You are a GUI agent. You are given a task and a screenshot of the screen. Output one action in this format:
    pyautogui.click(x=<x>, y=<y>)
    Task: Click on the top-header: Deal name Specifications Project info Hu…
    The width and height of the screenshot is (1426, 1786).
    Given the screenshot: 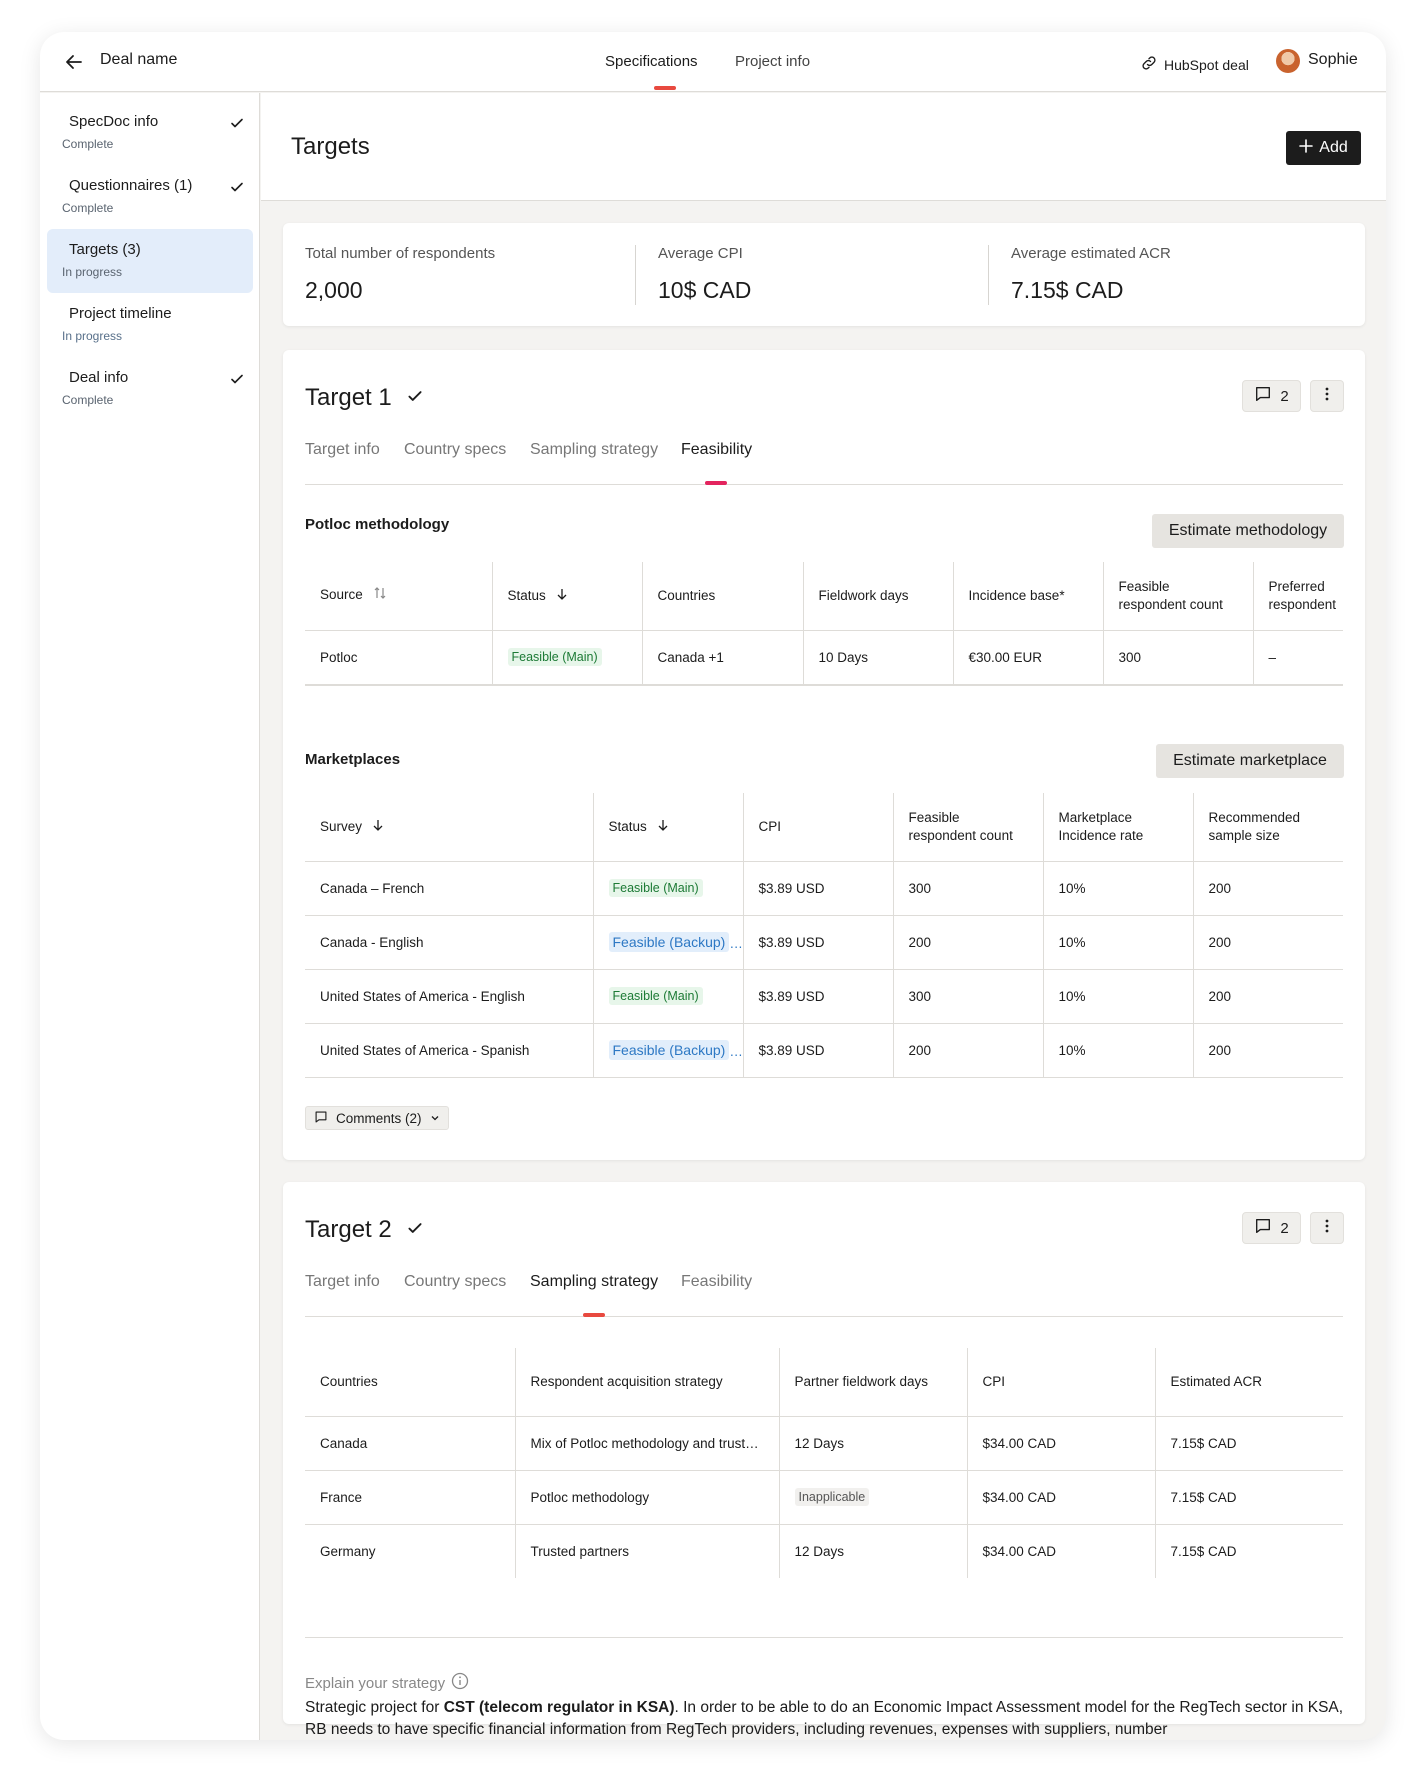 What is the action you would take?
    pyautogui.click(x=713, y=62)
    